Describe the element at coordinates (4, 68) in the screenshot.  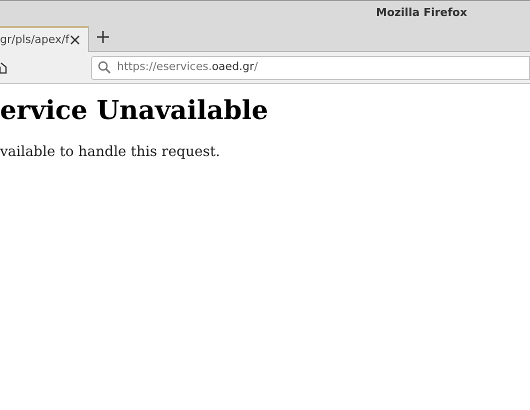
I see `home-icon` at that location.